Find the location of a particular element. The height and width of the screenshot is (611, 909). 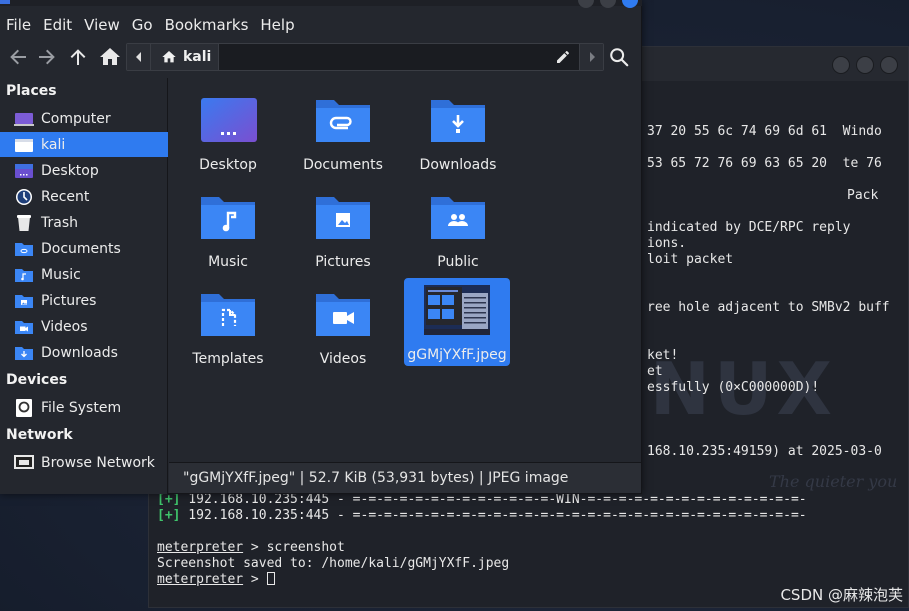

window-top-edge is located at coordinates (321, 3).